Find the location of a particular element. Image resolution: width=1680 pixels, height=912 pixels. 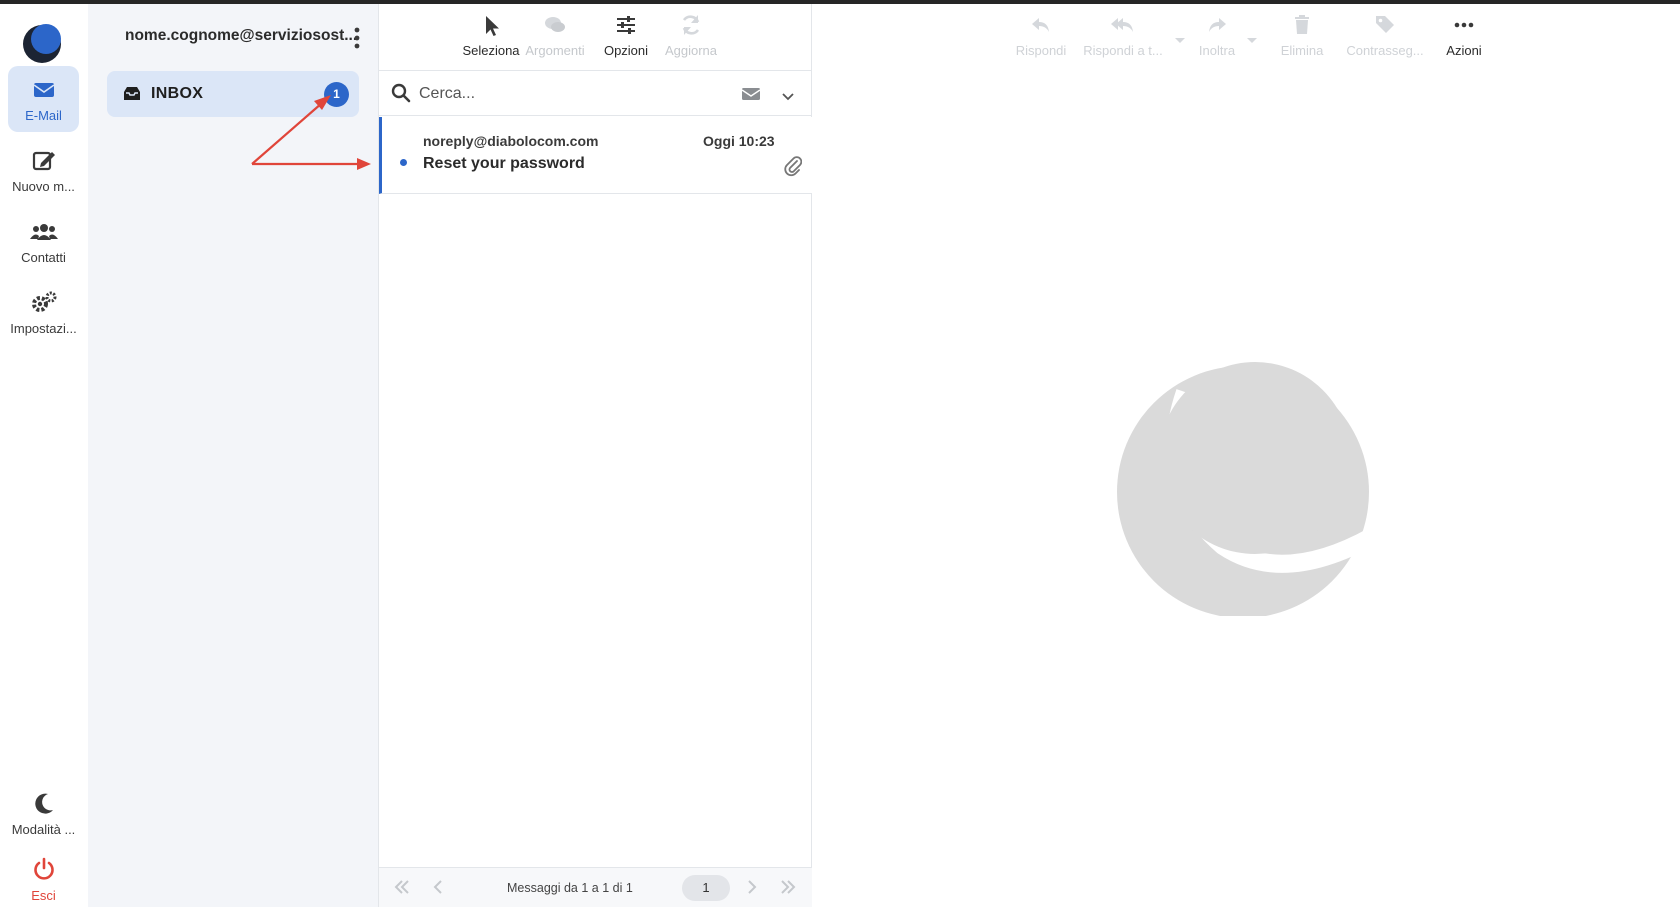

moon-icon is located at coordinates (43, 803).